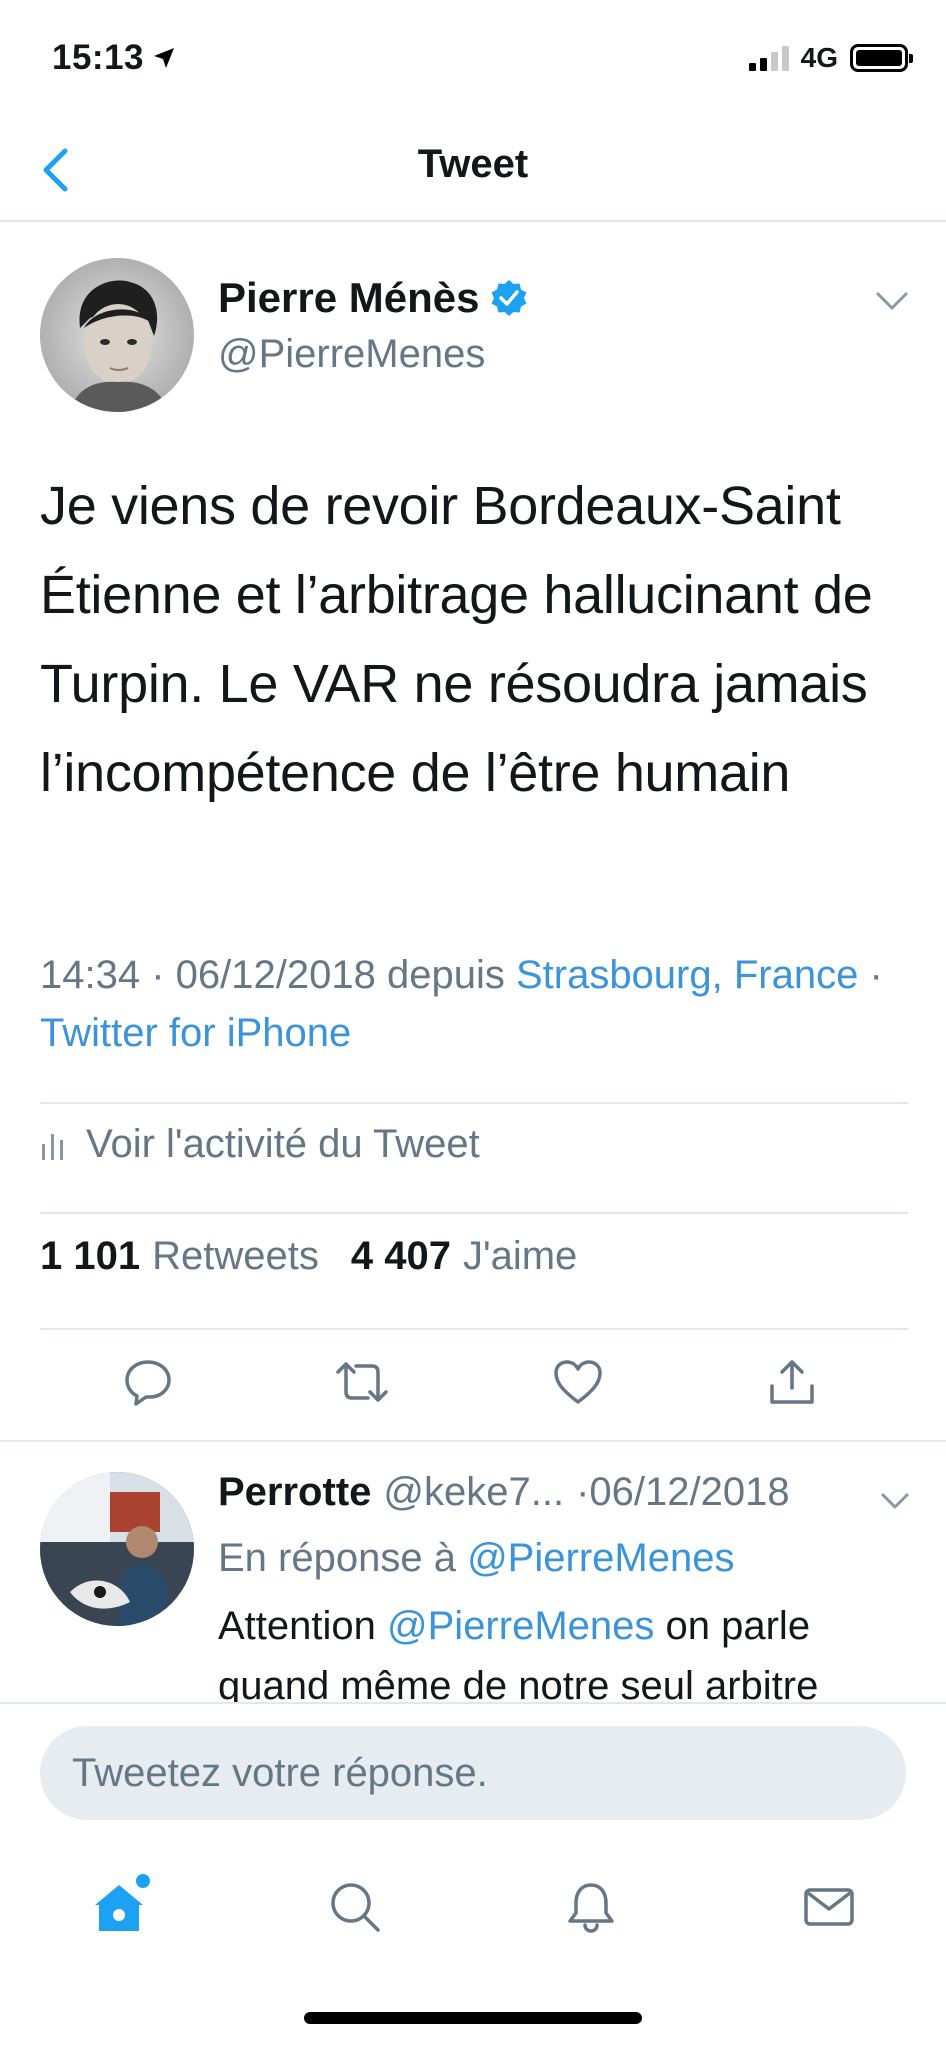 The image size is (946, 2048). I want to click on tweet-actions, so click(473, 1385).